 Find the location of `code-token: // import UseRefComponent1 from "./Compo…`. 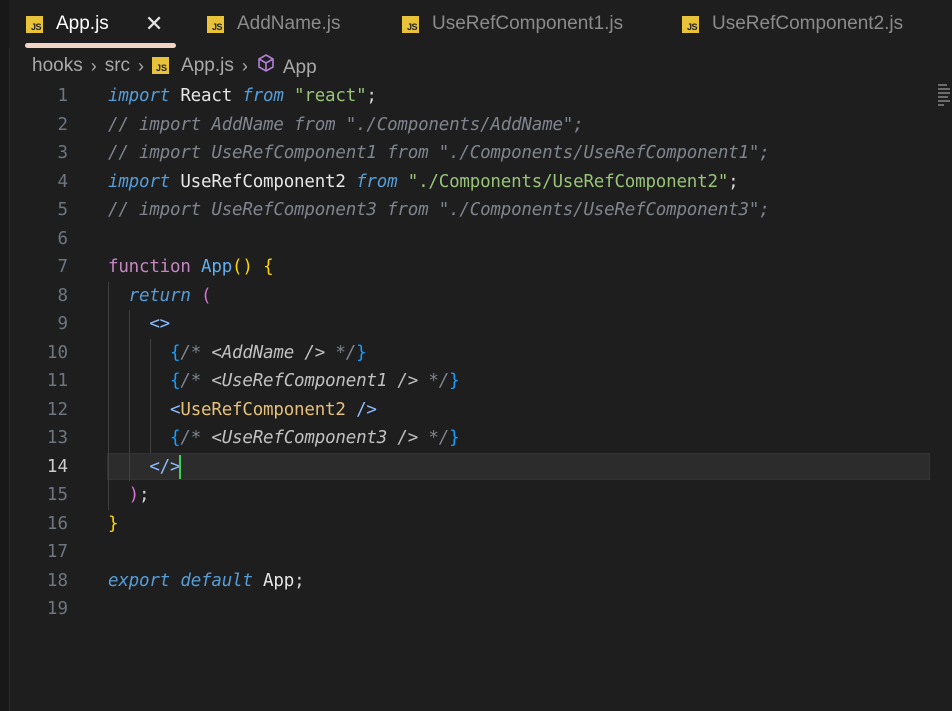

code-token: // import UseRefComponent1 from "./Compo… is located at coordinates (439, 153).